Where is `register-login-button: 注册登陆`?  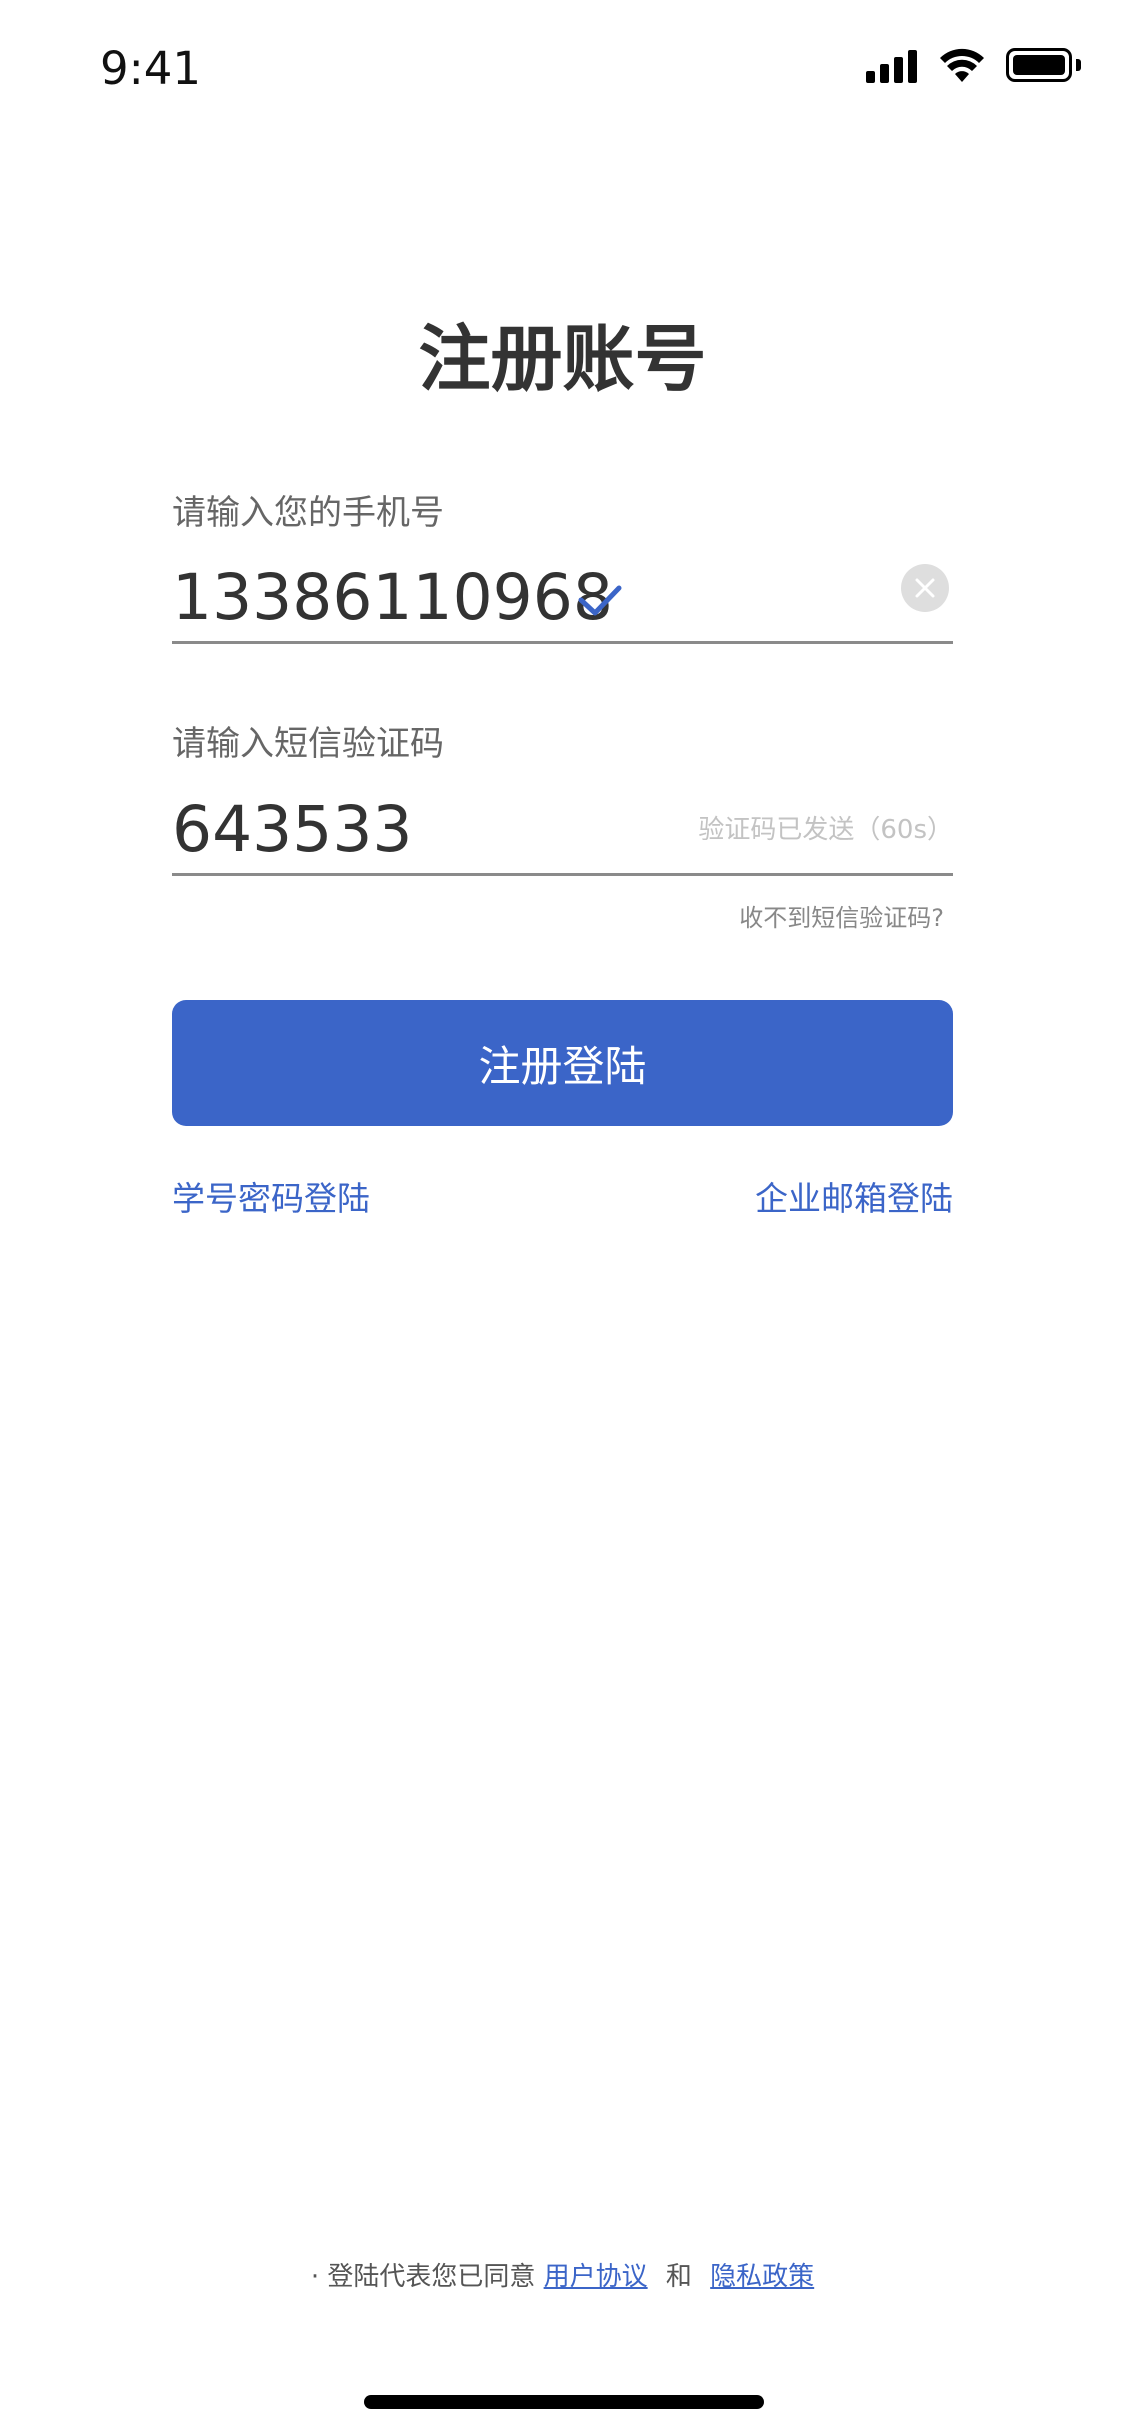
register-login-button: 注册登陆 is located at coordinates (562, 1063).